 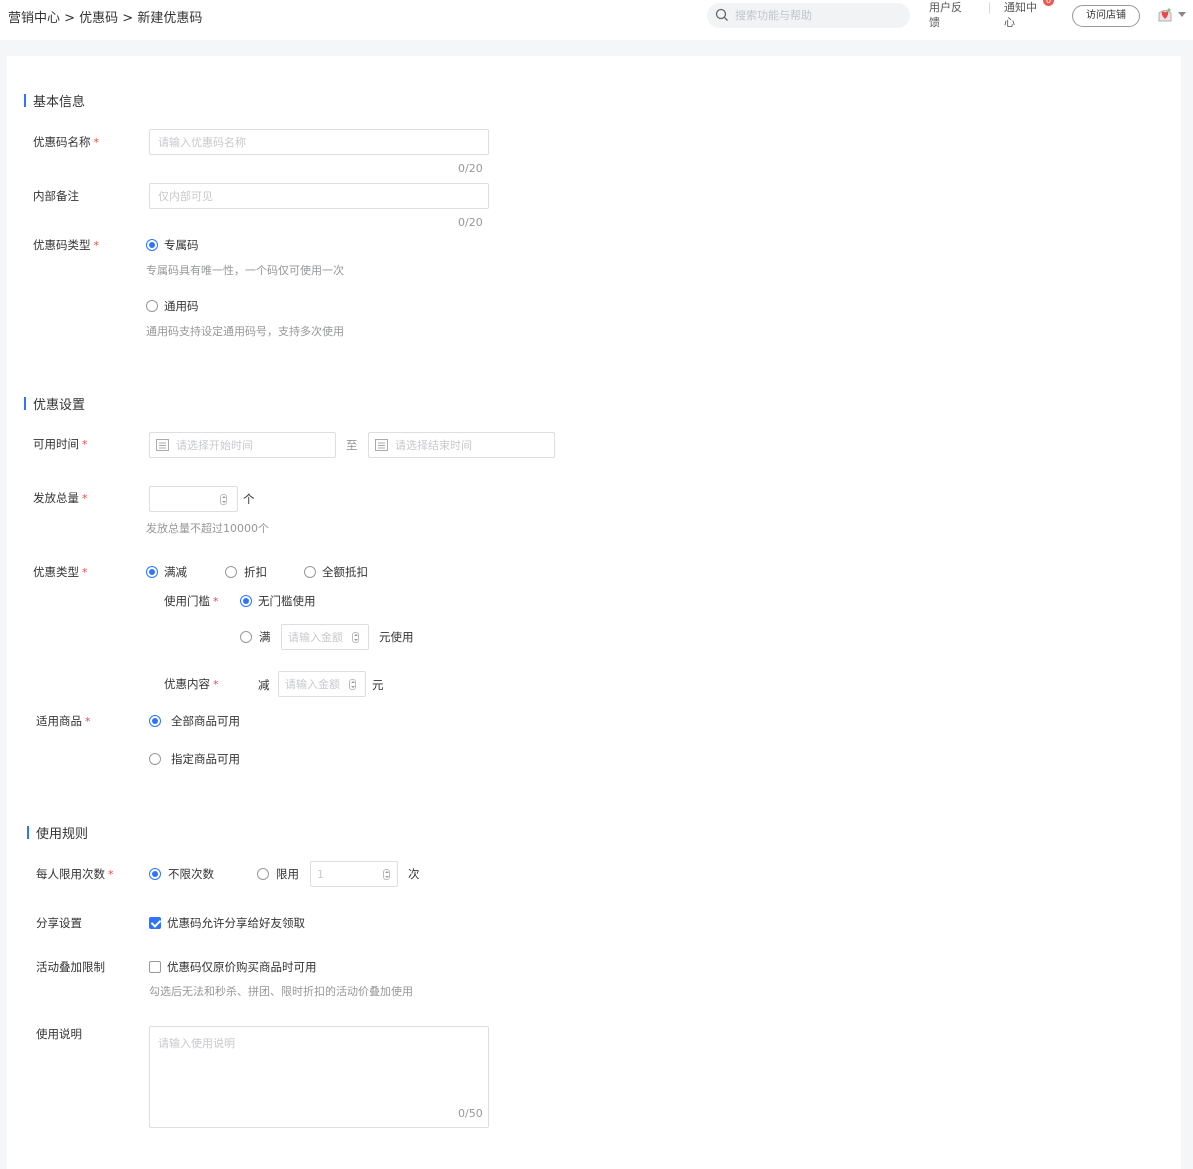 What do you see at coordinates (1165, 15) in the screenshot?
I see `avatar` at bounding box center [1165, 15].